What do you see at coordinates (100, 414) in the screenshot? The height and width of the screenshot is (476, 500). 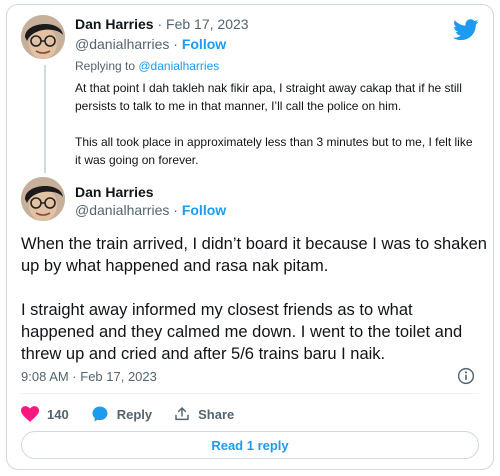 I see `speech-bubble-icon` at bounding box center [100, 414].